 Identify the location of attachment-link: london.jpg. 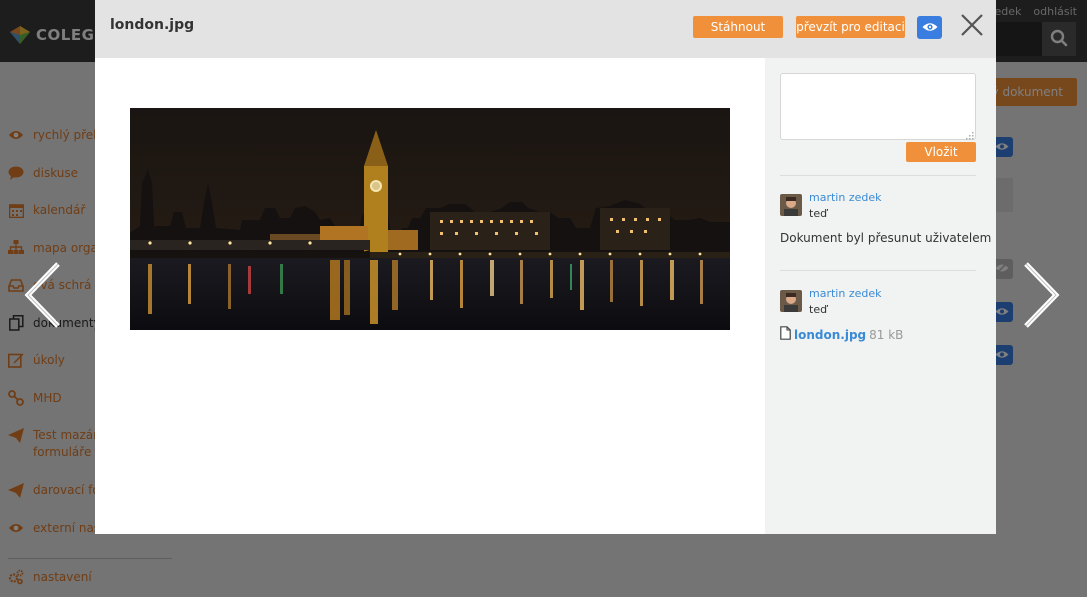
(830, 335).